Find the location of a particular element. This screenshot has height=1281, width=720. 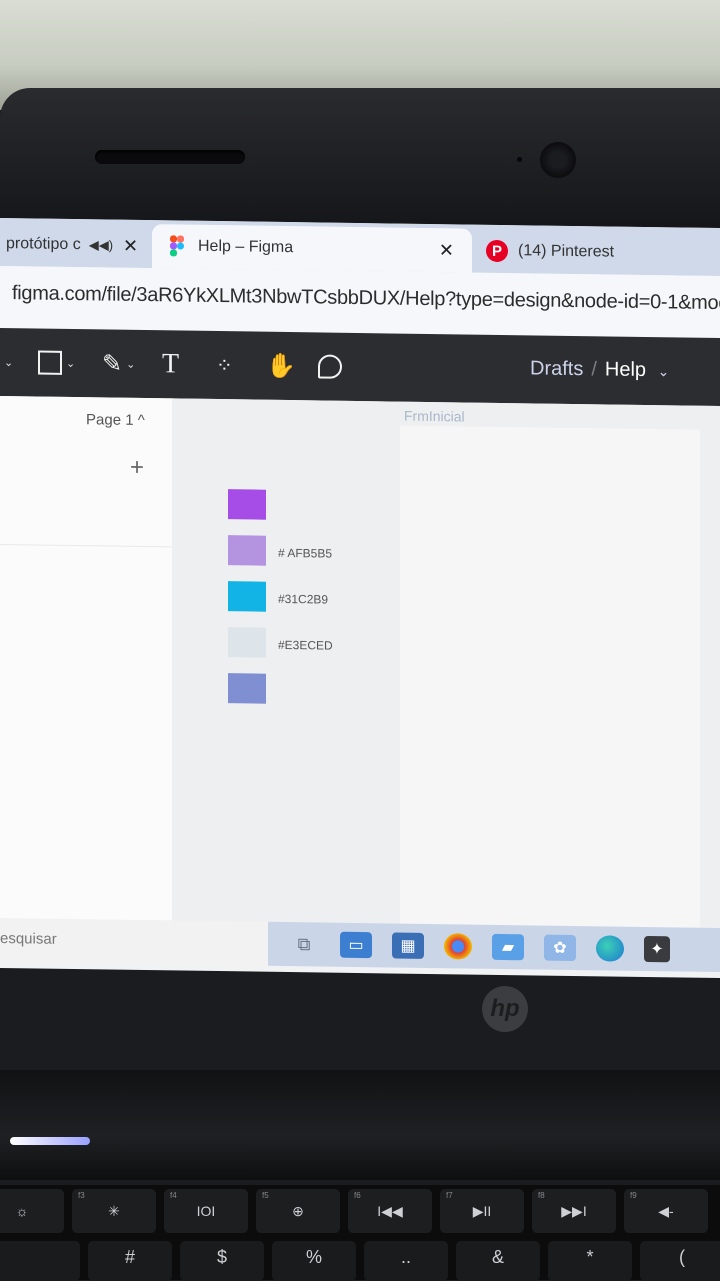

power-indicator-light is located at coordinates (50, 1141).